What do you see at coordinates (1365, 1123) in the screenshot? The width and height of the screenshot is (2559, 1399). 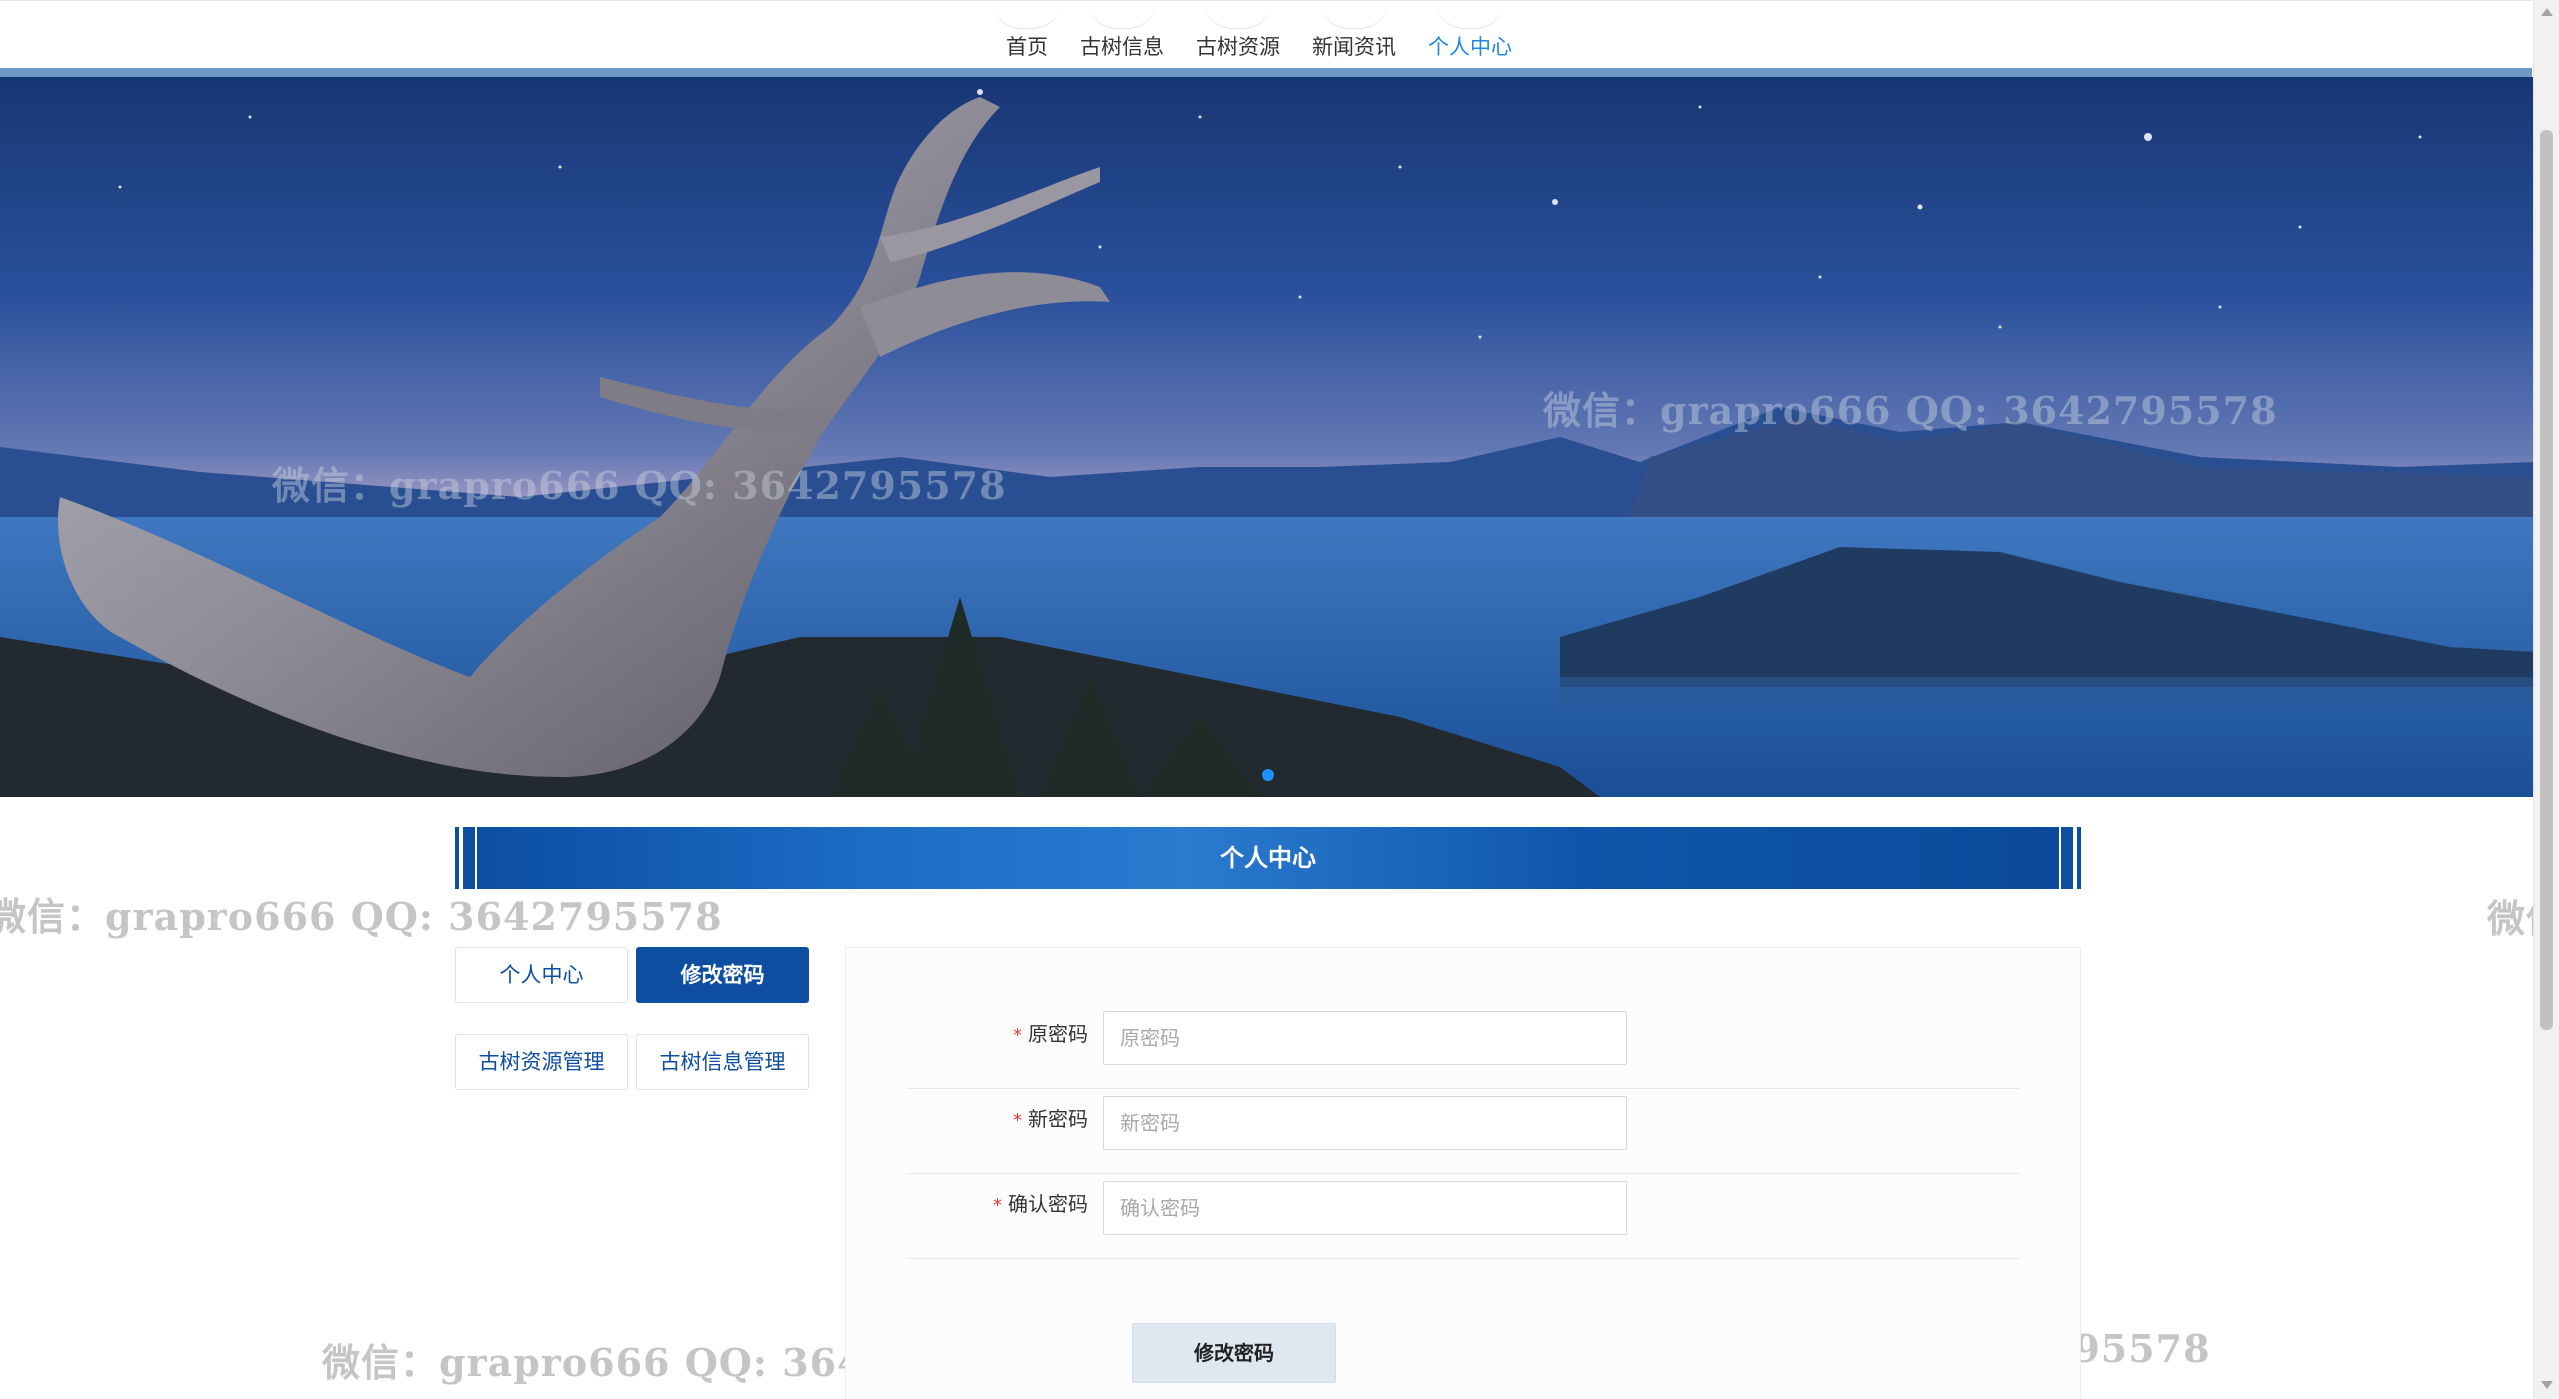 I see `new-password-input` at bounding box center [1365, 1123].